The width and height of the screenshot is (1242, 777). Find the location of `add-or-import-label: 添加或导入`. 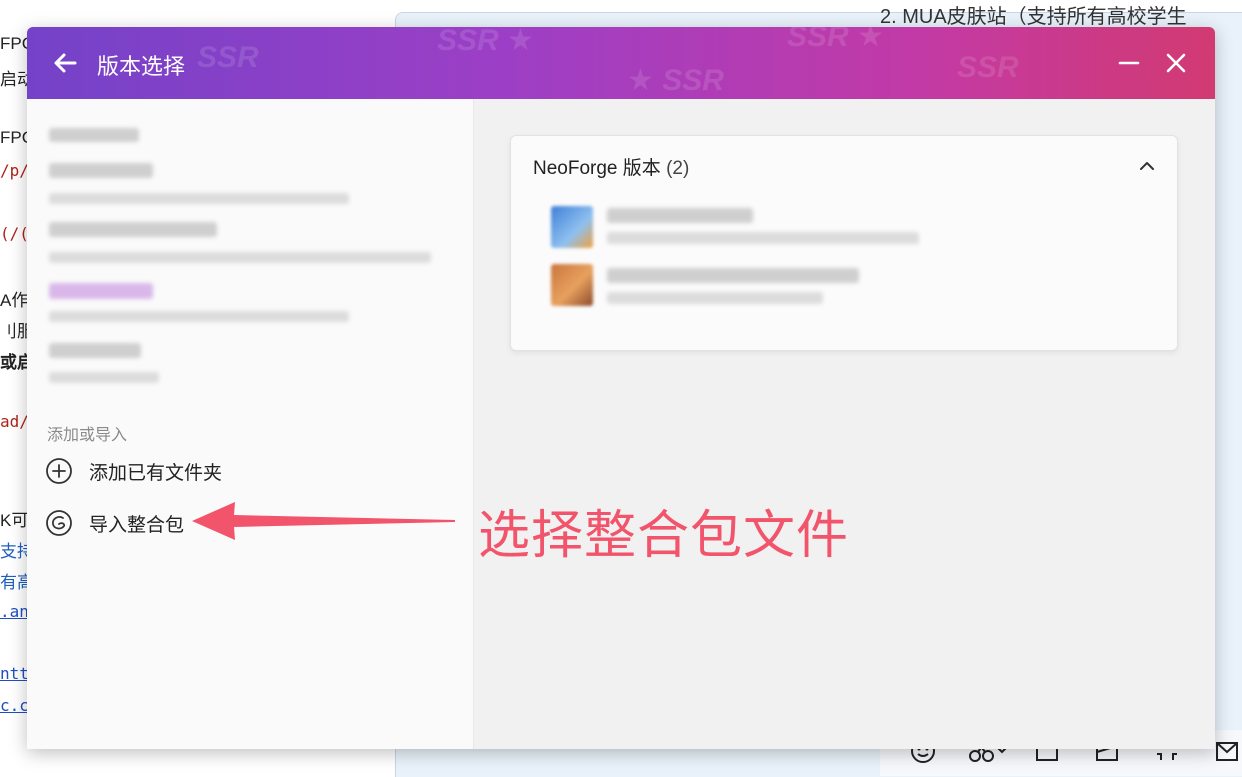

add-or-import-label: 添加或导入 is located at coordinates (87, 435).